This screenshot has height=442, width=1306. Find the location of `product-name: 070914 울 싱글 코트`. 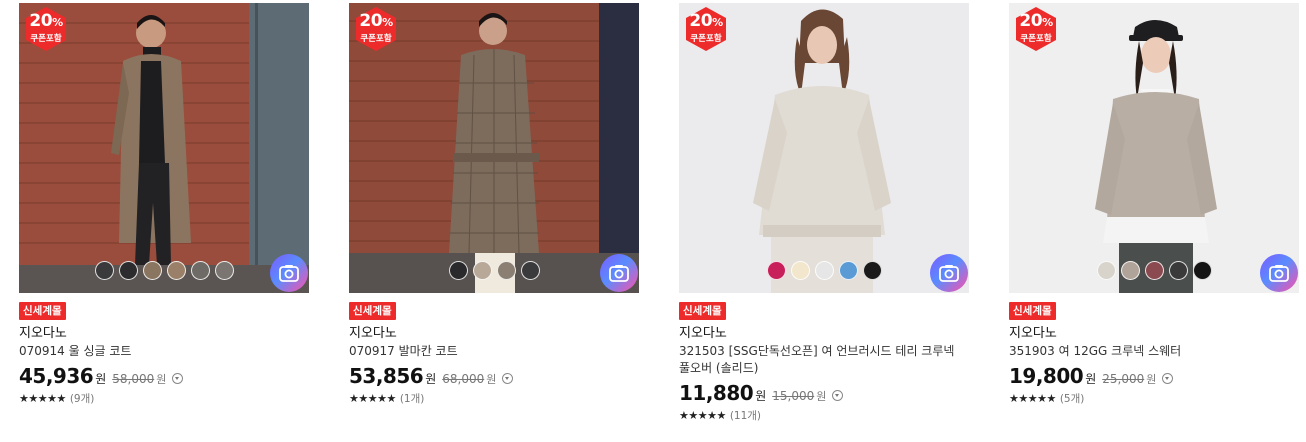

product-name: 070914 울 싱글 코트 is located at coordinates (164, 351).